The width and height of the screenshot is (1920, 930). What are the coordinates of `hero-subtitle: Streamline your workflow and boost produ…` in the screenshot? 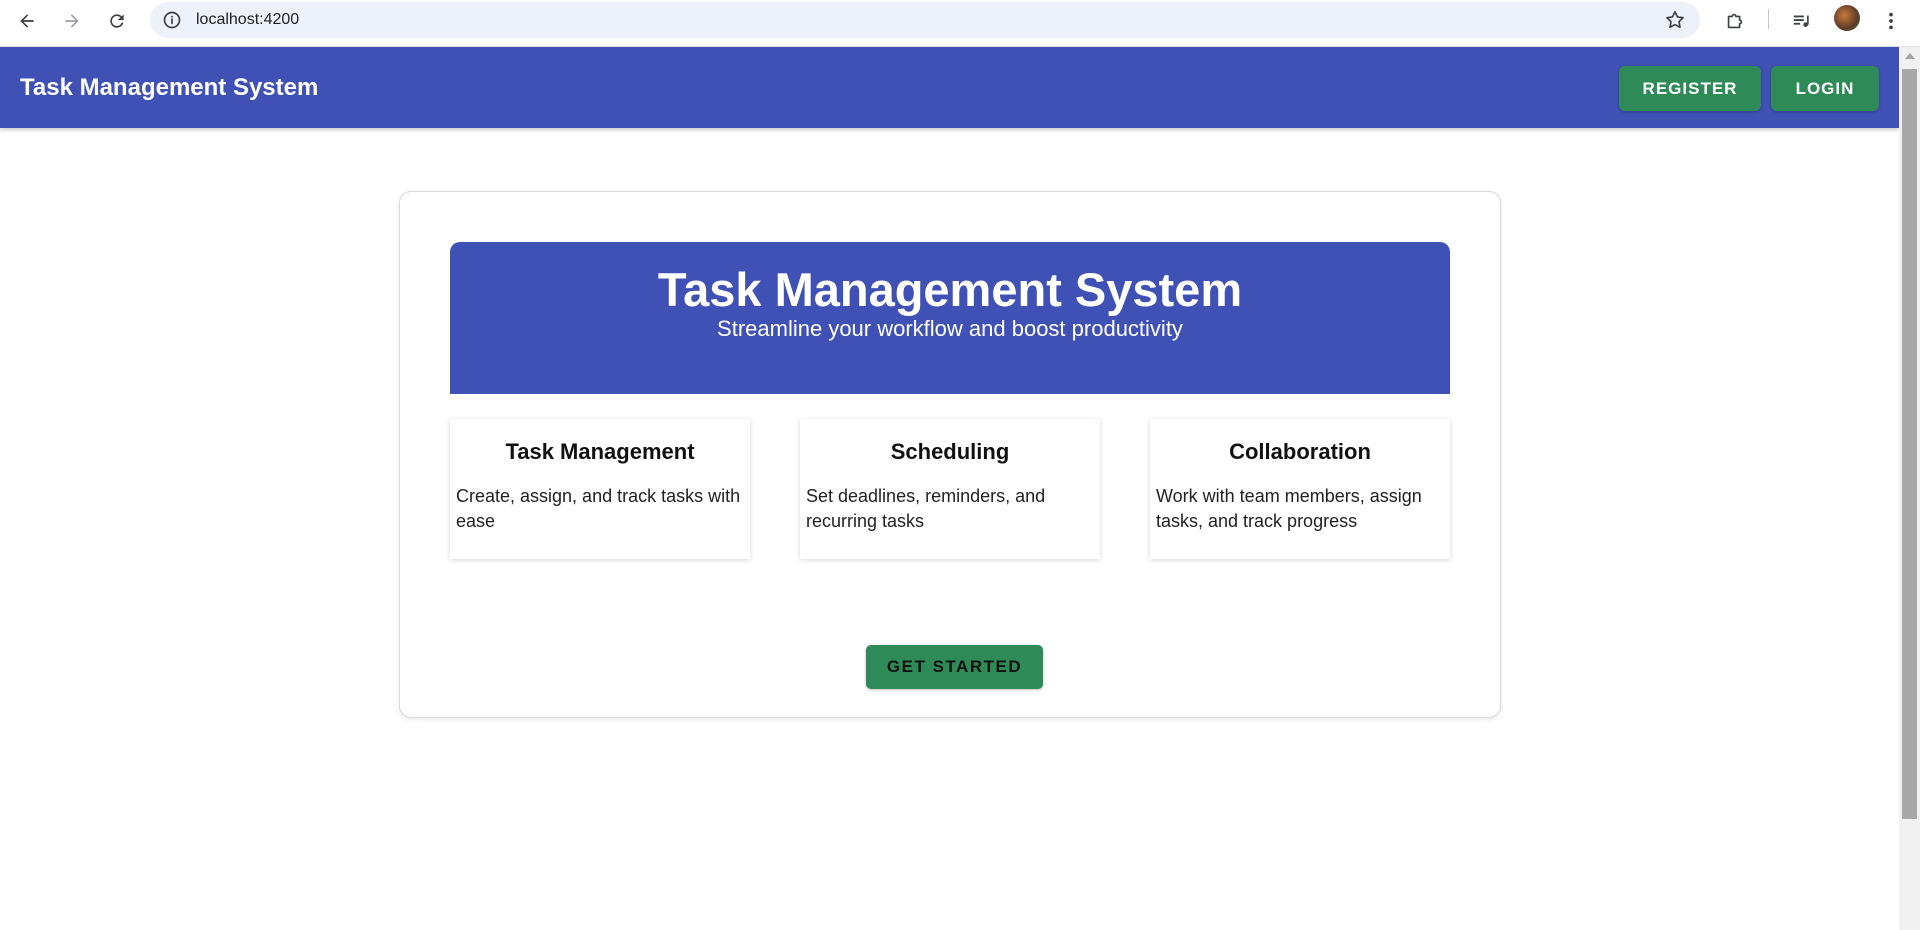 It's located at (950, 328).